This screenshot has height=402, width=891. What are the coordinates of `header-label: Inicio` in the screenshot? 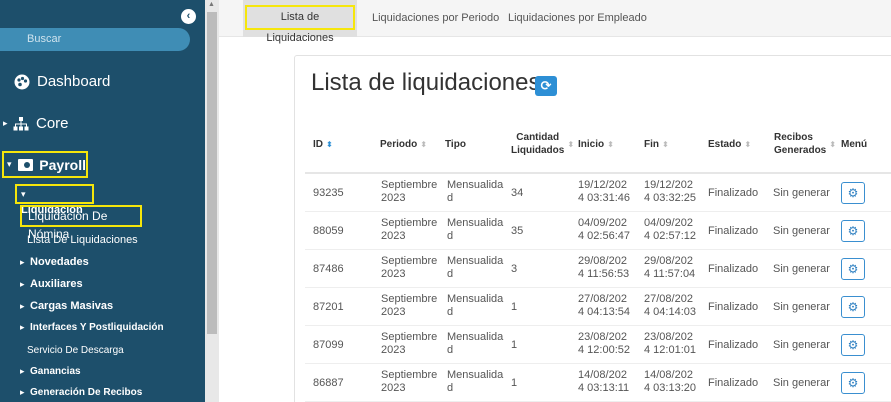 It's located at (591, 144).